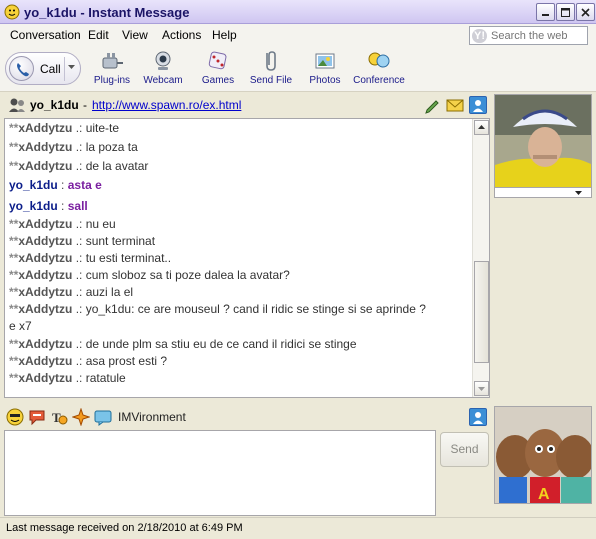  Describe the element at coordinates (545, 12) in the screenshot. I see `minimize-button` at that location.